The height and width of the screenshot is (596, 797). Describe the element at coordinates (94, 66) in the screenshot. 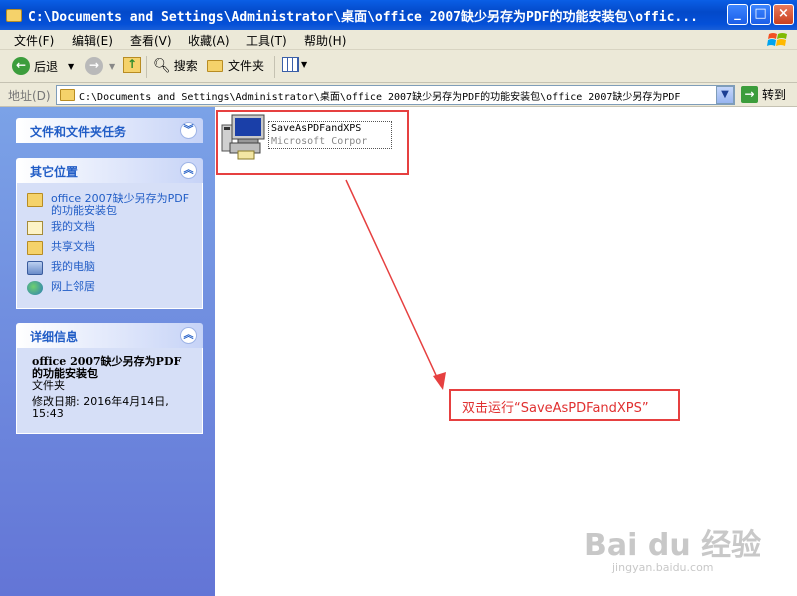

I see `forward-arrow-icon: →` at that location.